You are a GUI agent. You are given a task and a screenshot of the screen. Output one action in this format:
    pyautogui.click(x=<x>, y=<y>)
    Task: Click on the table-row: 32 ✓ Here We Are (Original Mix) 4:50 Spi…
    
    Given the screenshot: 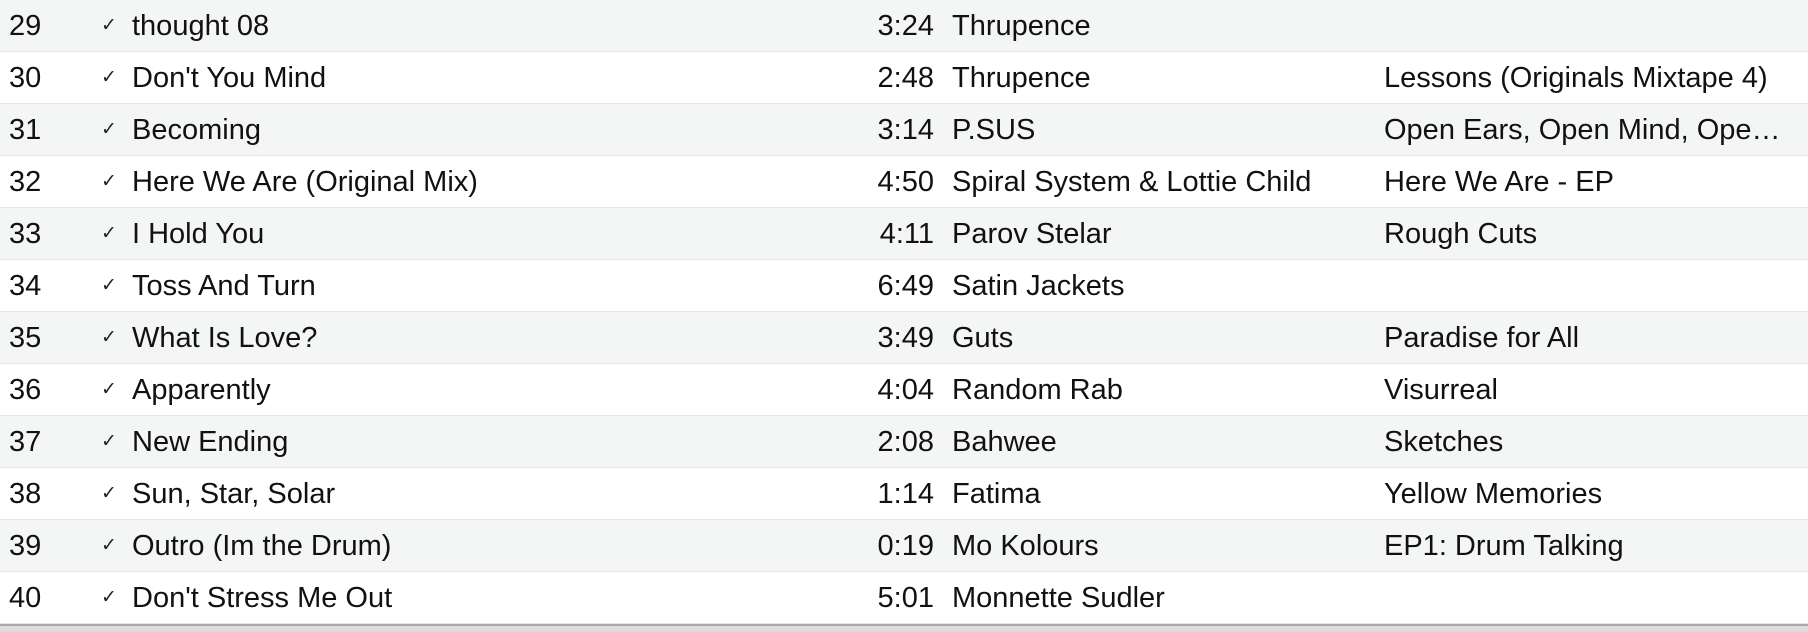 What is the action you would take?
    pyautogui.click(x=904, y=182)
    